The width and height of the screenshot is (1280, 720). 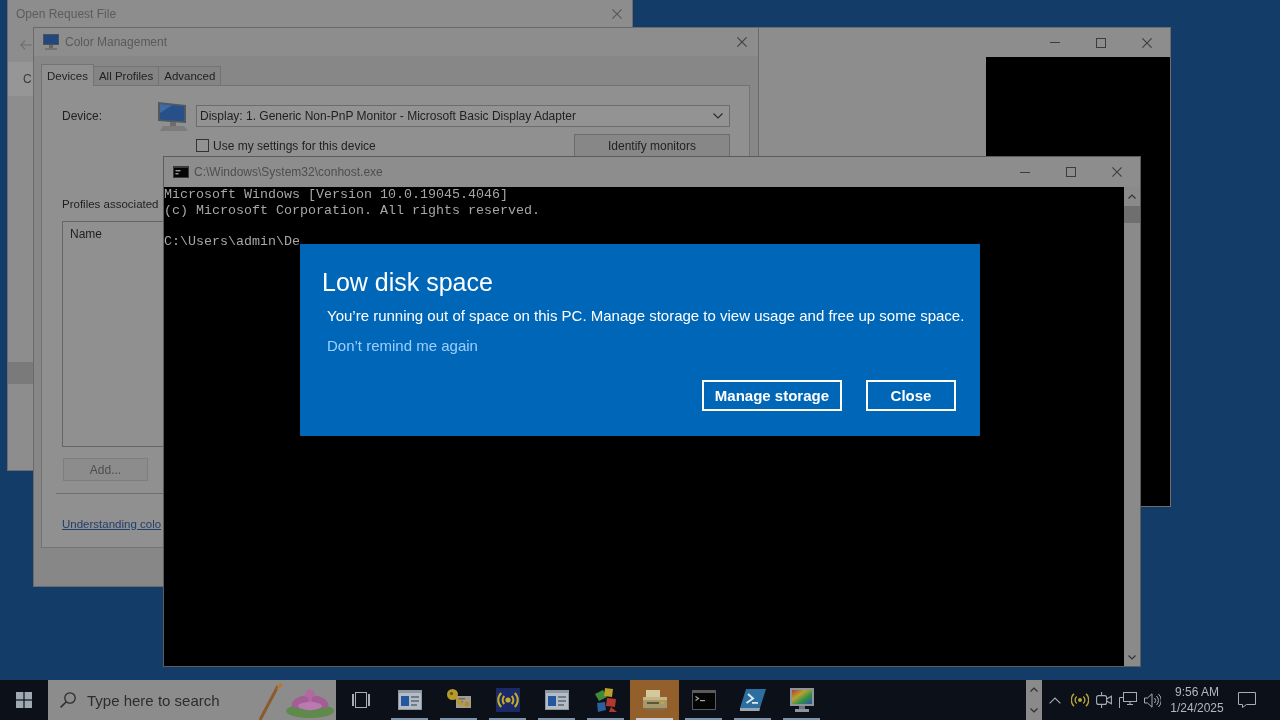 I want to click on prompt-icon, so click(x=752, y=700).